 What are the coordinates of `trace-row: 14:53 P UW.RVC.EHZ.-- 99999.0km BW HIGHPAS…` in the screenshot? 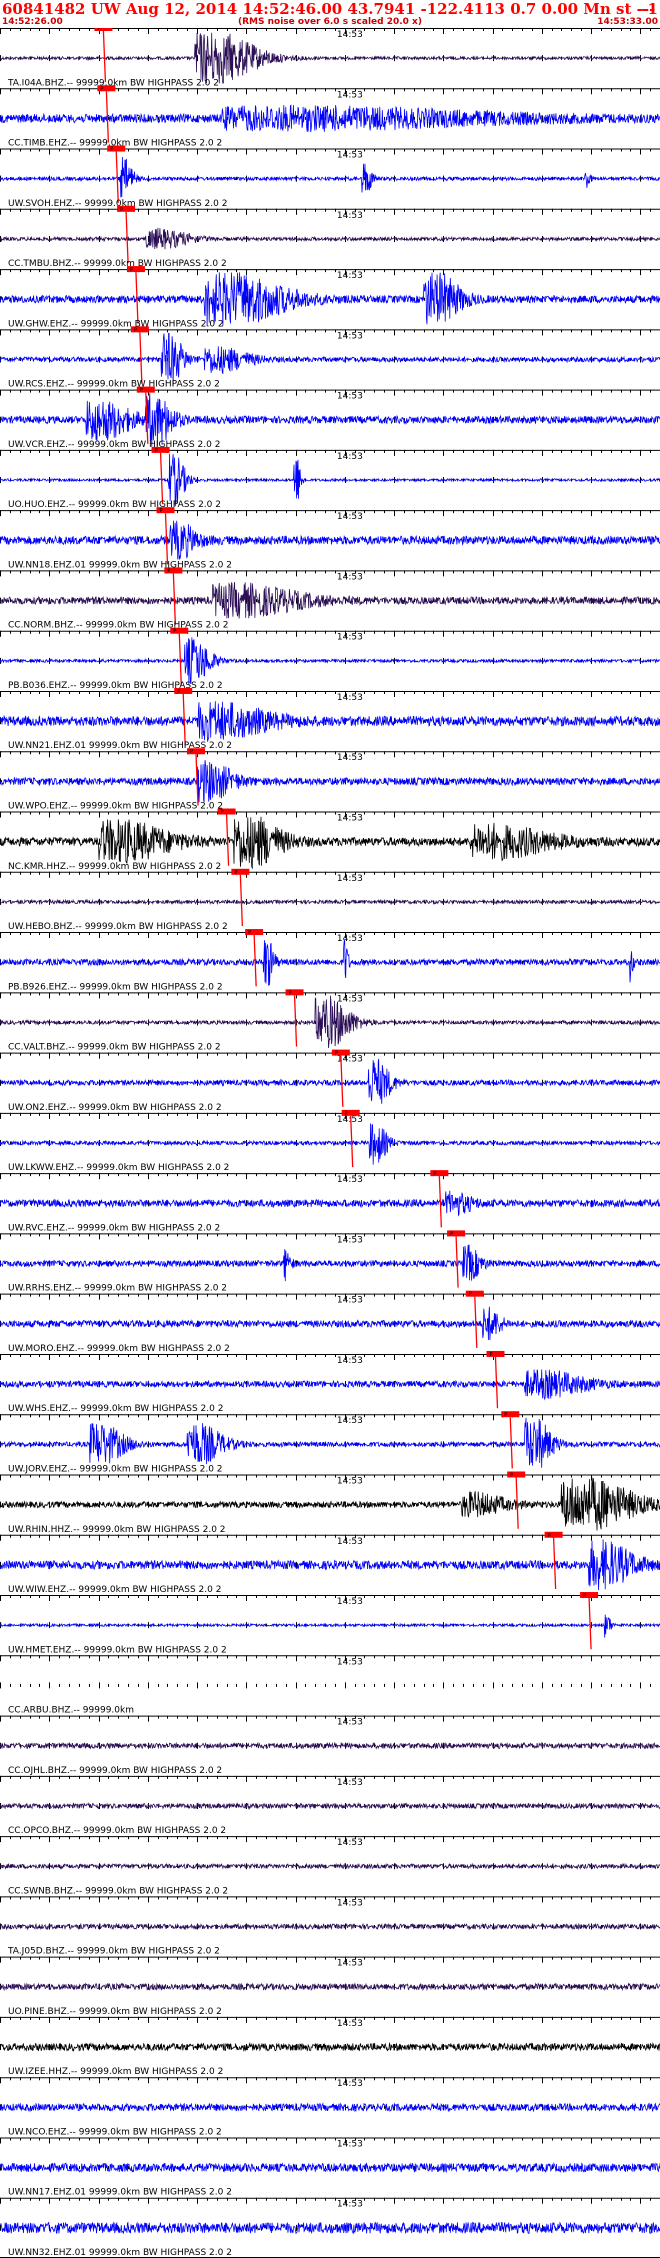 It's located at (330, 1201).